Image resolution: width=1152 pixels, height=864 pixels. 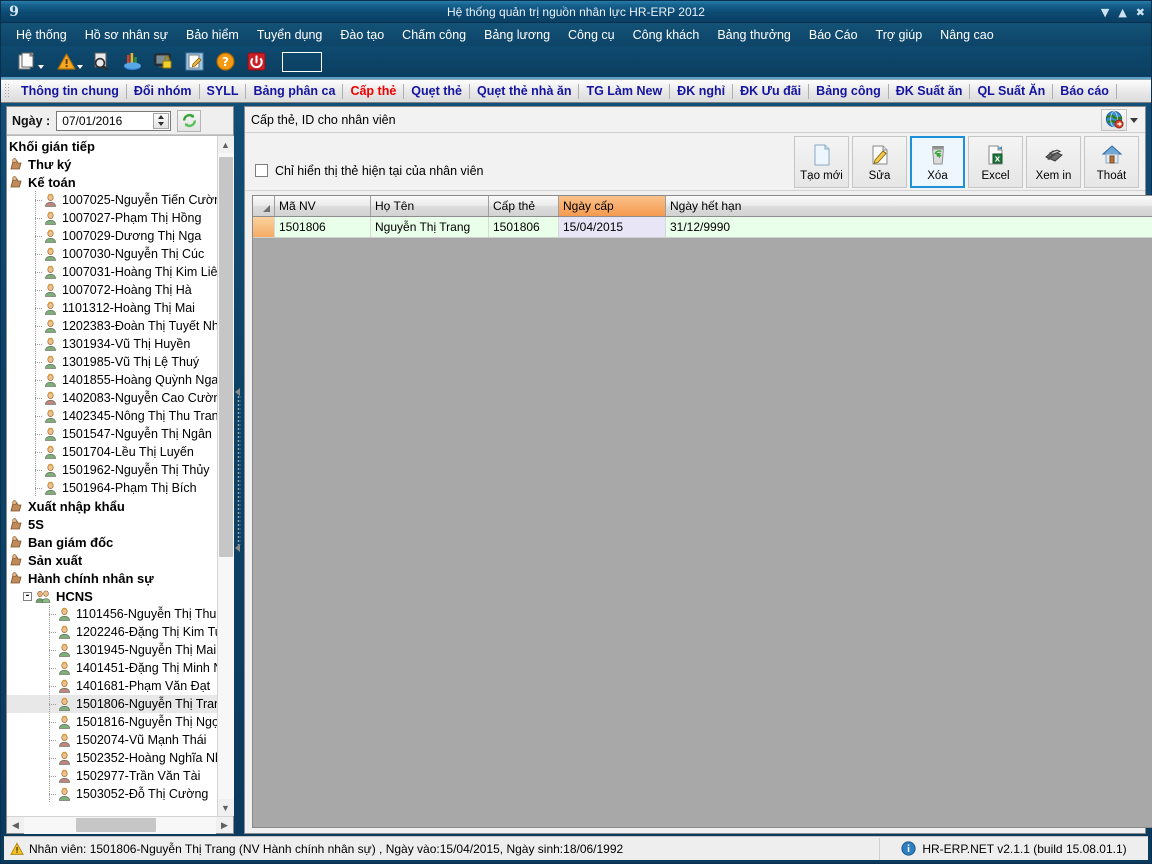 What do you see at coordinates (1134, 120) in the screenshot?
I see `globe-dropdown-icon` at bounding box center [1134, 120].